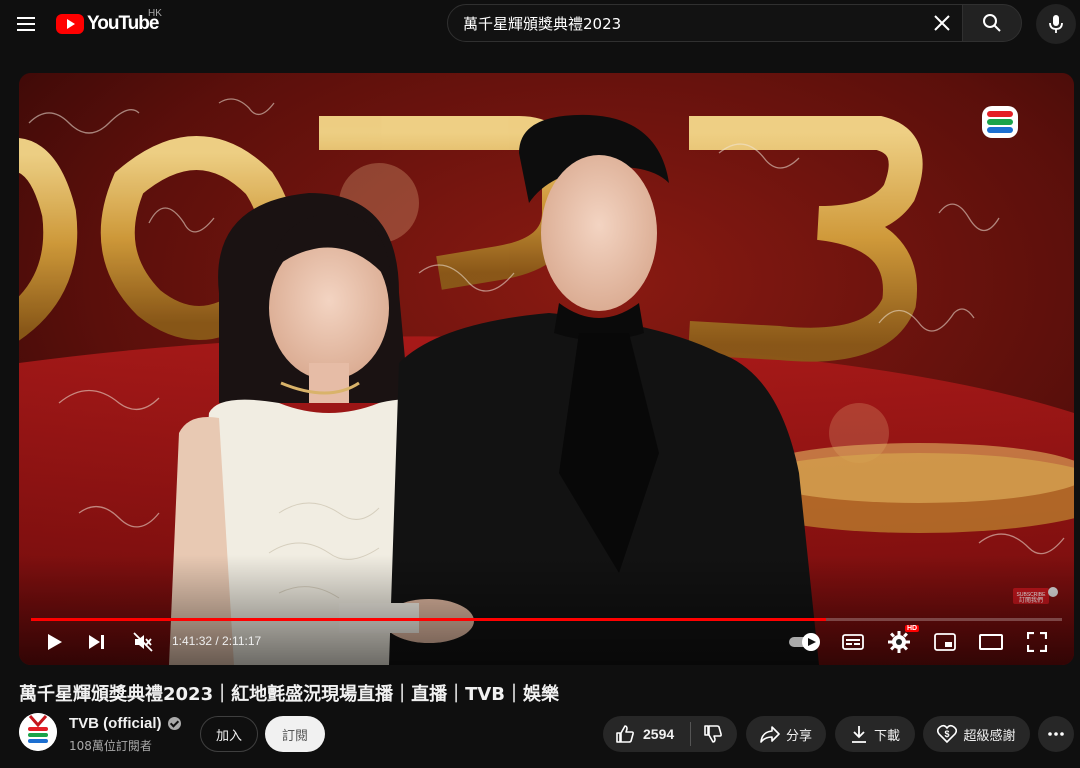 The image size is (1080, 768). Describe the element at coordinates (625, 734) in the screenshot. I see `thumbs-up-icon` at that location.